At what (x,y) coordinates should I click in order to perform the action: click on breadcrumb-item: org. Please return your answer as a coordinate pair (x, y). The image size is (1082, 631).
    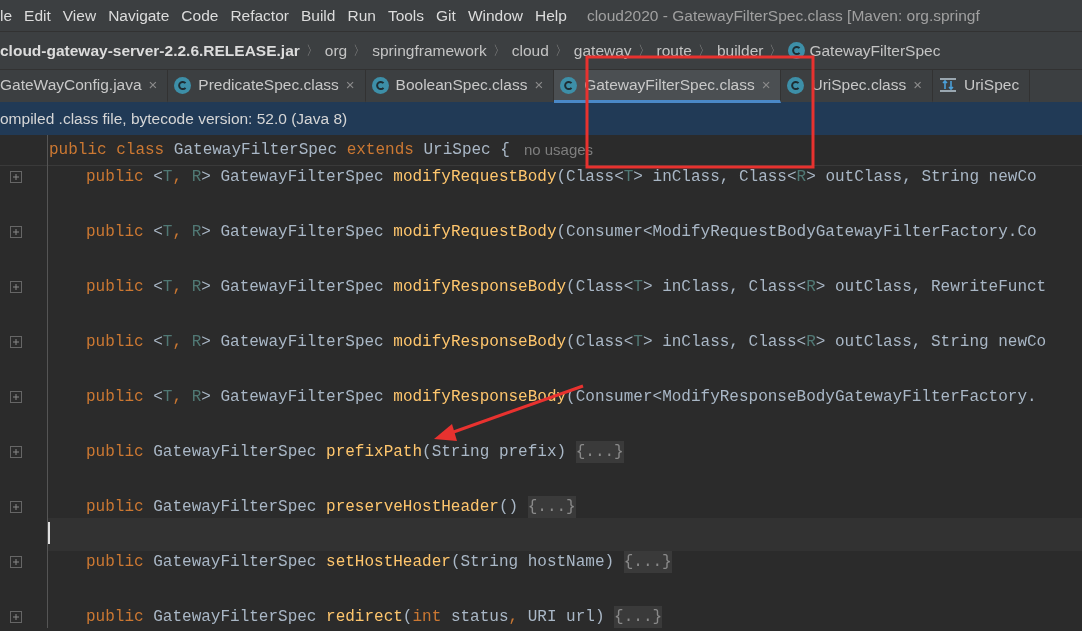
    Looking at the image, I should click on (336, 50).